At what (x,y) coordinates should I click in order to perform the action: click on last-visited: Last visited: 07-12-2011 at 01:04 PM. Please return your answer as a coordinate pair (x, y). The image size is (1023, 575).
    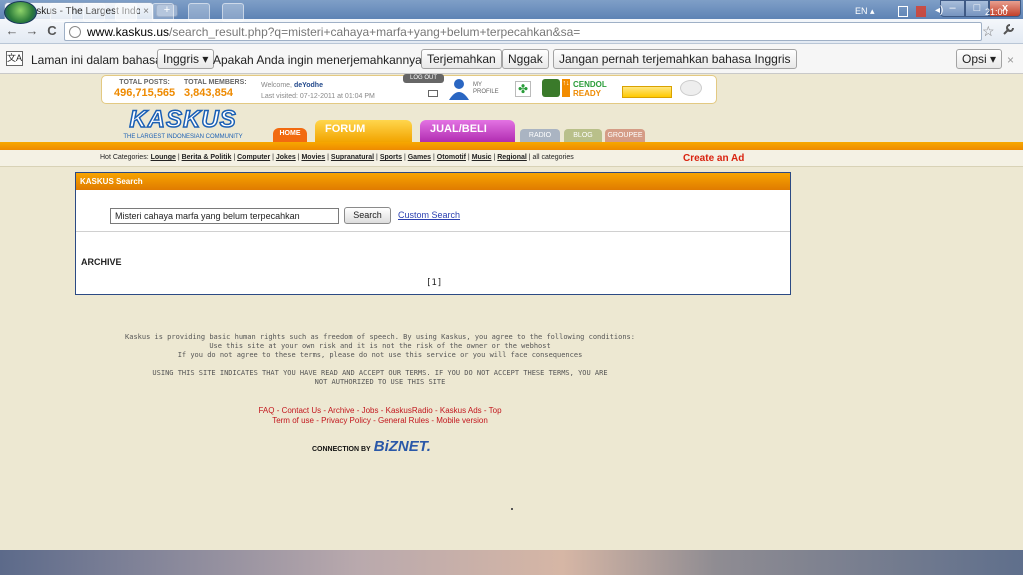
    Looking at the image, I should click on (318, 96).